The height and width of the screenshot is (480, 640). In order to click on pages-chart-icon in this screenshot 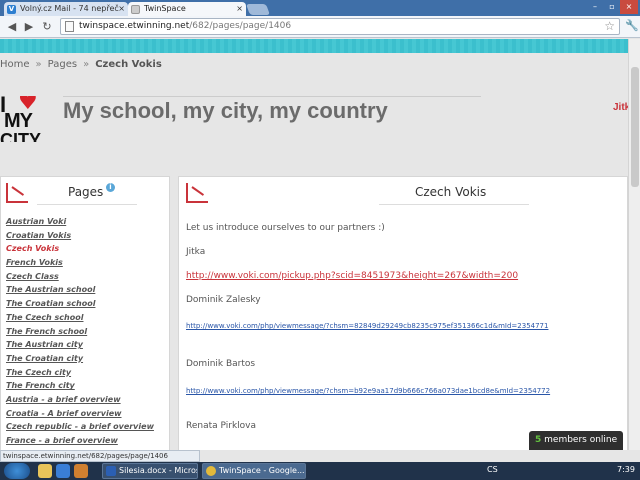, I will do `click(17, 193)`.